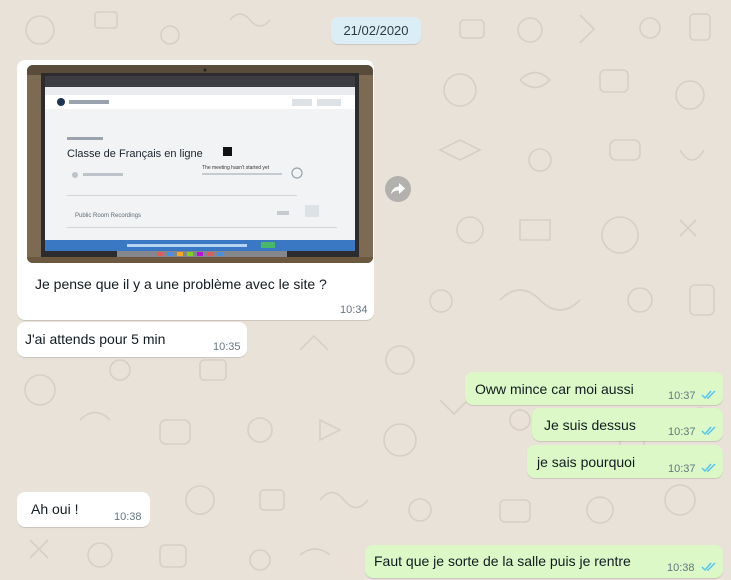 The height and width of the screenshot is (580, 731). I want to click on date-chip: 21/02/2020, so click(376, 30).